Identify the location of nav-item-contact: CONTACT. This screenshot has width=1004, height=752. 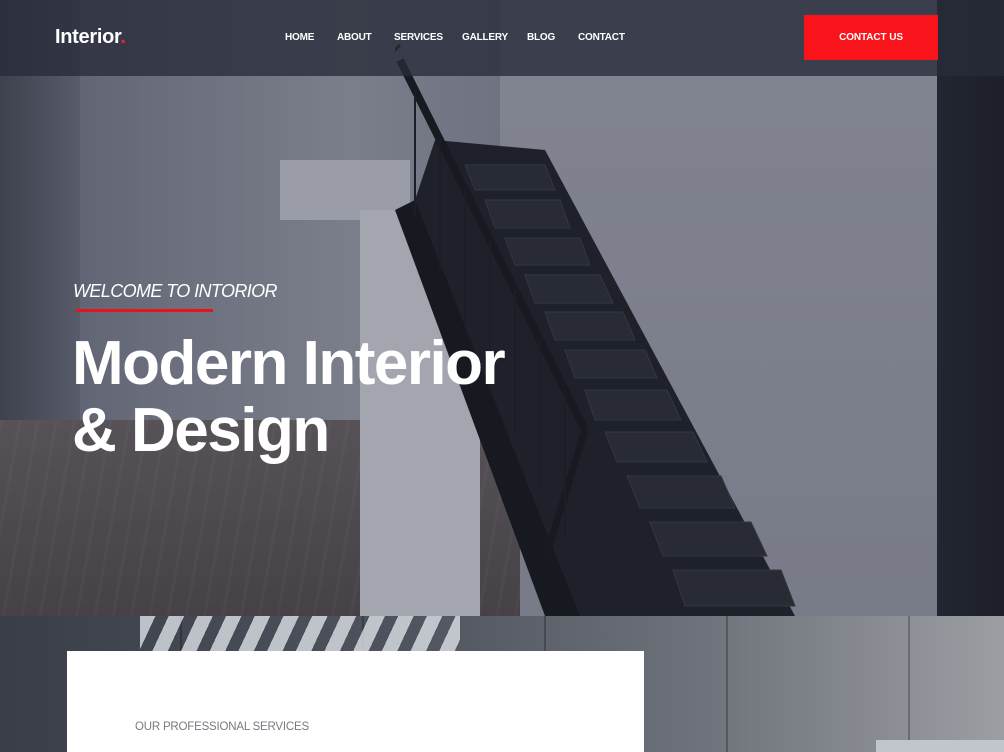
(601, 37).